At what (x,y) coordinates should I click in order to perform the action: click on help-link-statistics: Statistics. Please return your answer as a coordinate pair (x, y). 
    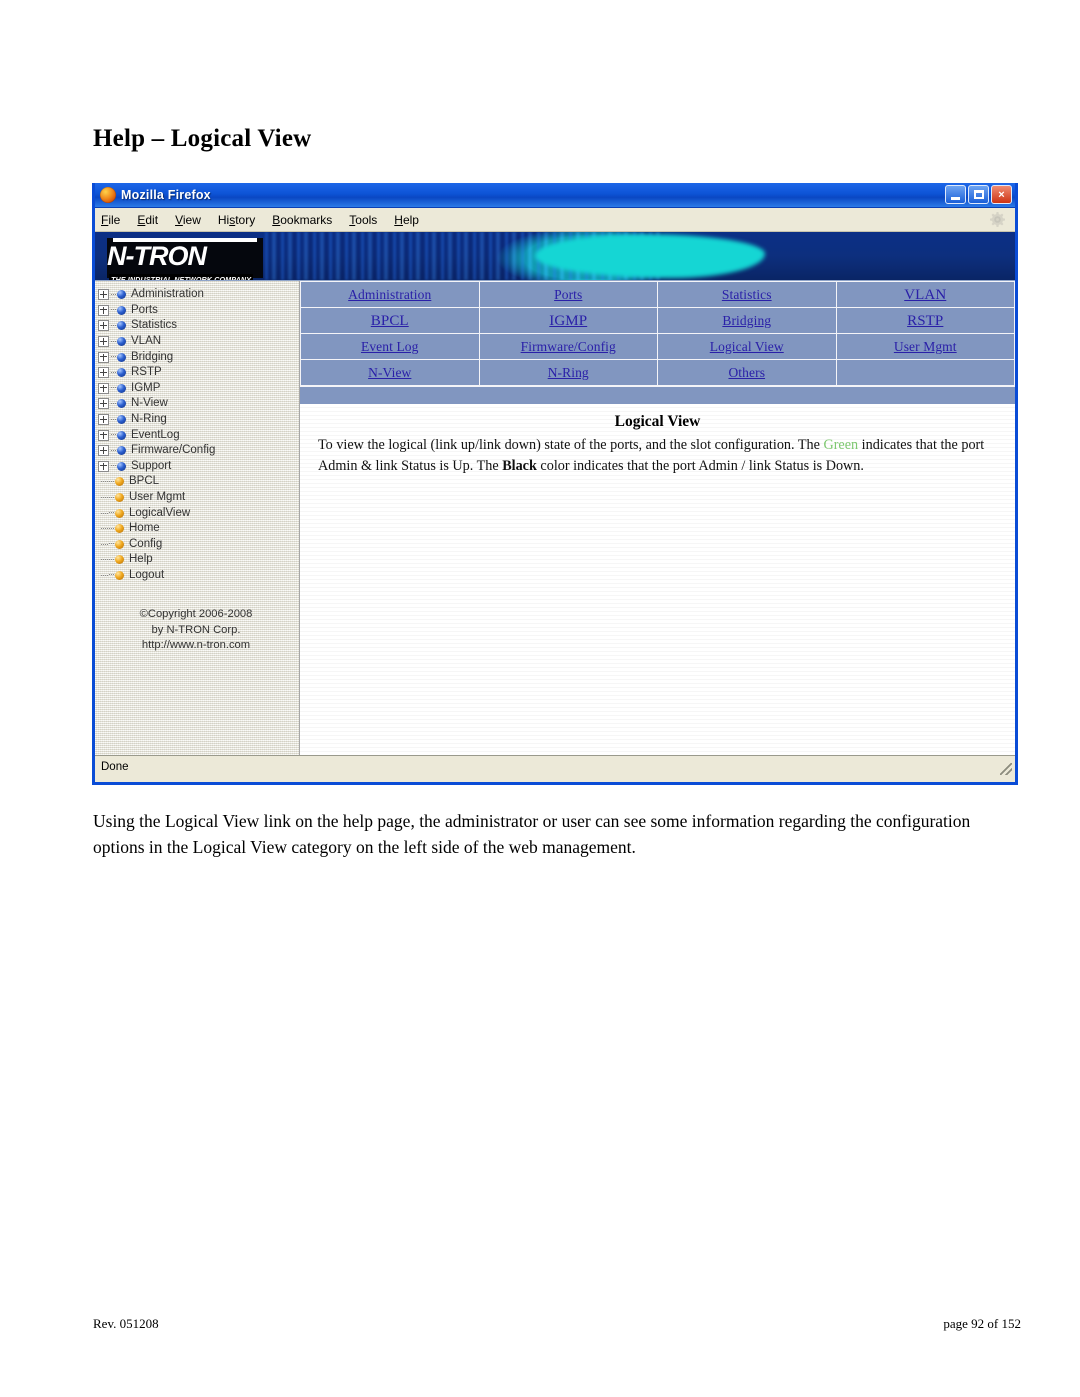
    Looking at the image, I should click on (747, 294).